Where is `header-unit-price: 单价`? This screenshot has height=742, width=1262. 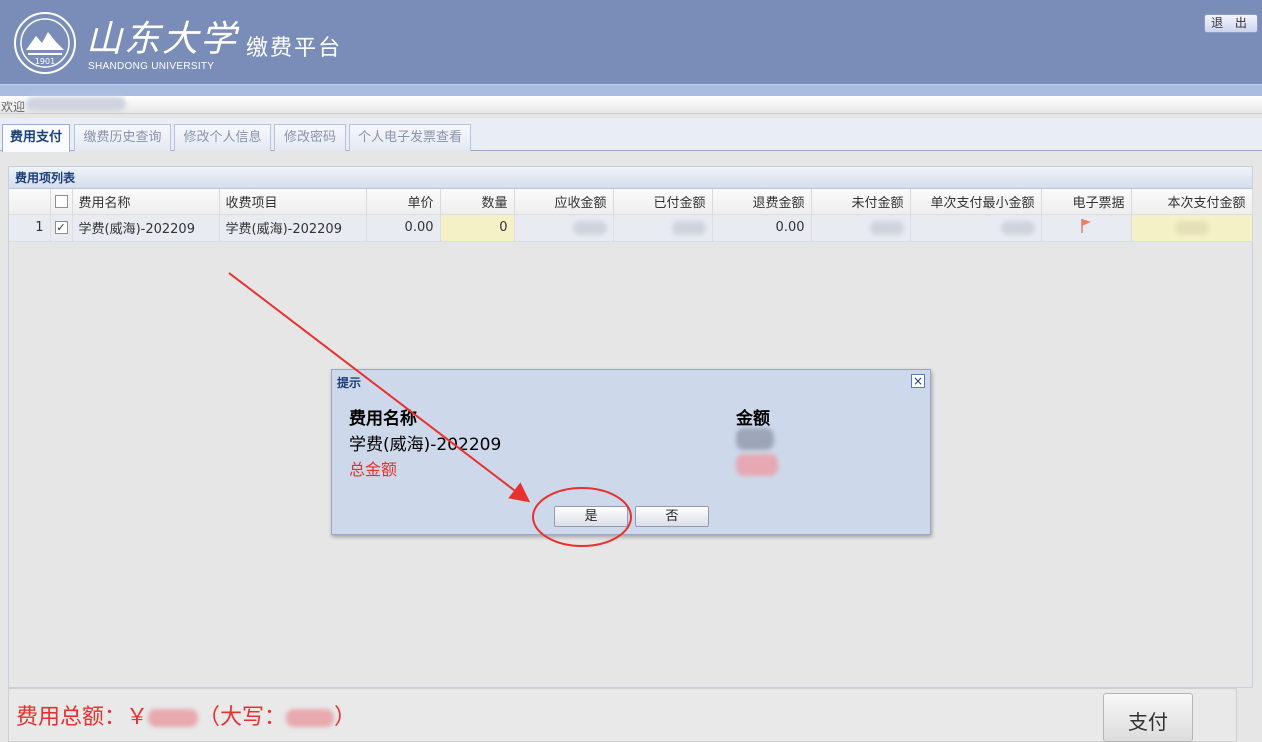 header-unit-price: 单价 is located at coordinates (403, 202).